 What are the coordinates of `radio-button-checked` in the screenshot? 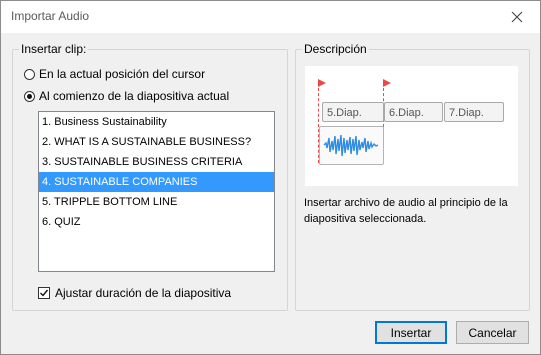 It's located at (29, 96).